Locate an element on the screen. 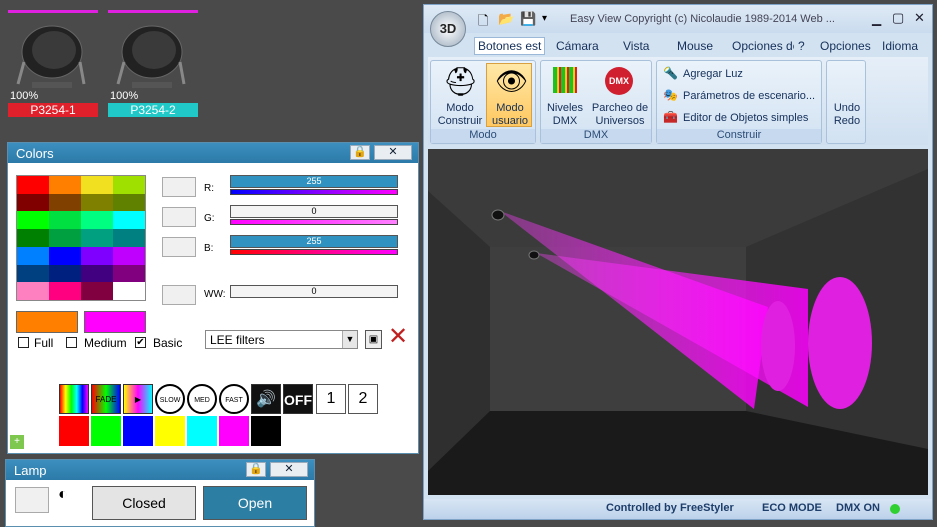 This screenshot has height=527, width=937. fixture-2: 100% P3254-2 is located at coordinates (154, 66).